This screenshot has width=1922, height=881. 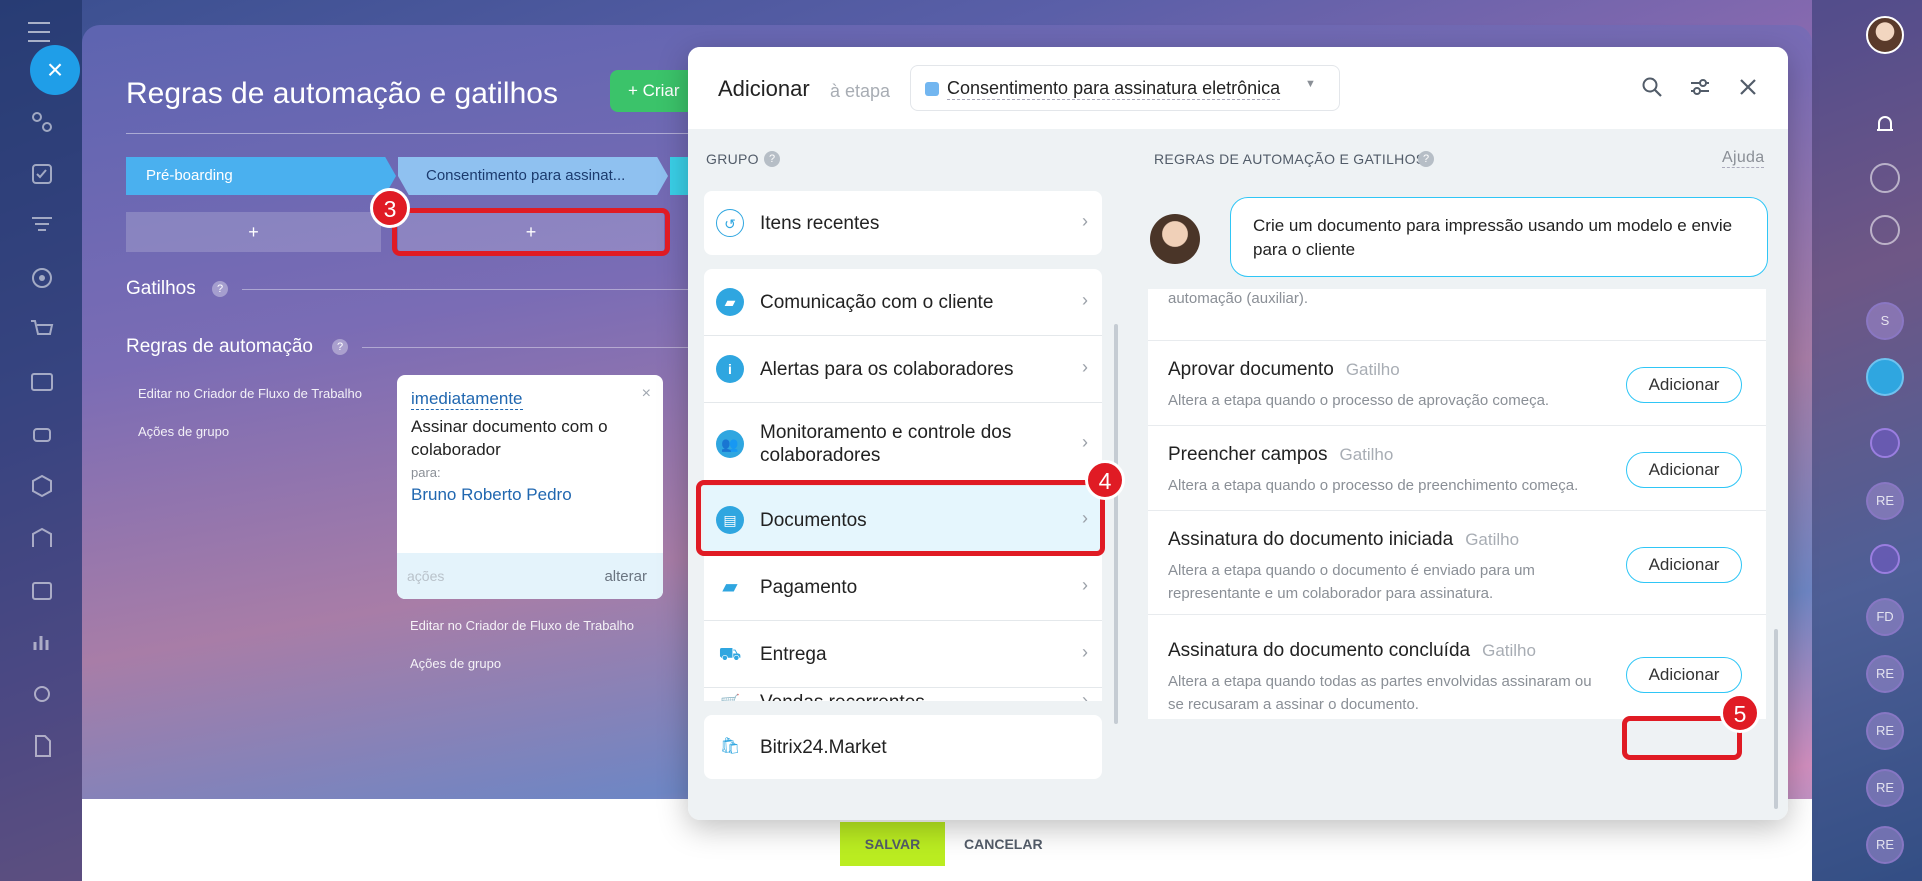 What do you see at coordinates (730, 587) in the screenshot?
I see `wallet-icon: ▰` at bounding box center [730, 587].